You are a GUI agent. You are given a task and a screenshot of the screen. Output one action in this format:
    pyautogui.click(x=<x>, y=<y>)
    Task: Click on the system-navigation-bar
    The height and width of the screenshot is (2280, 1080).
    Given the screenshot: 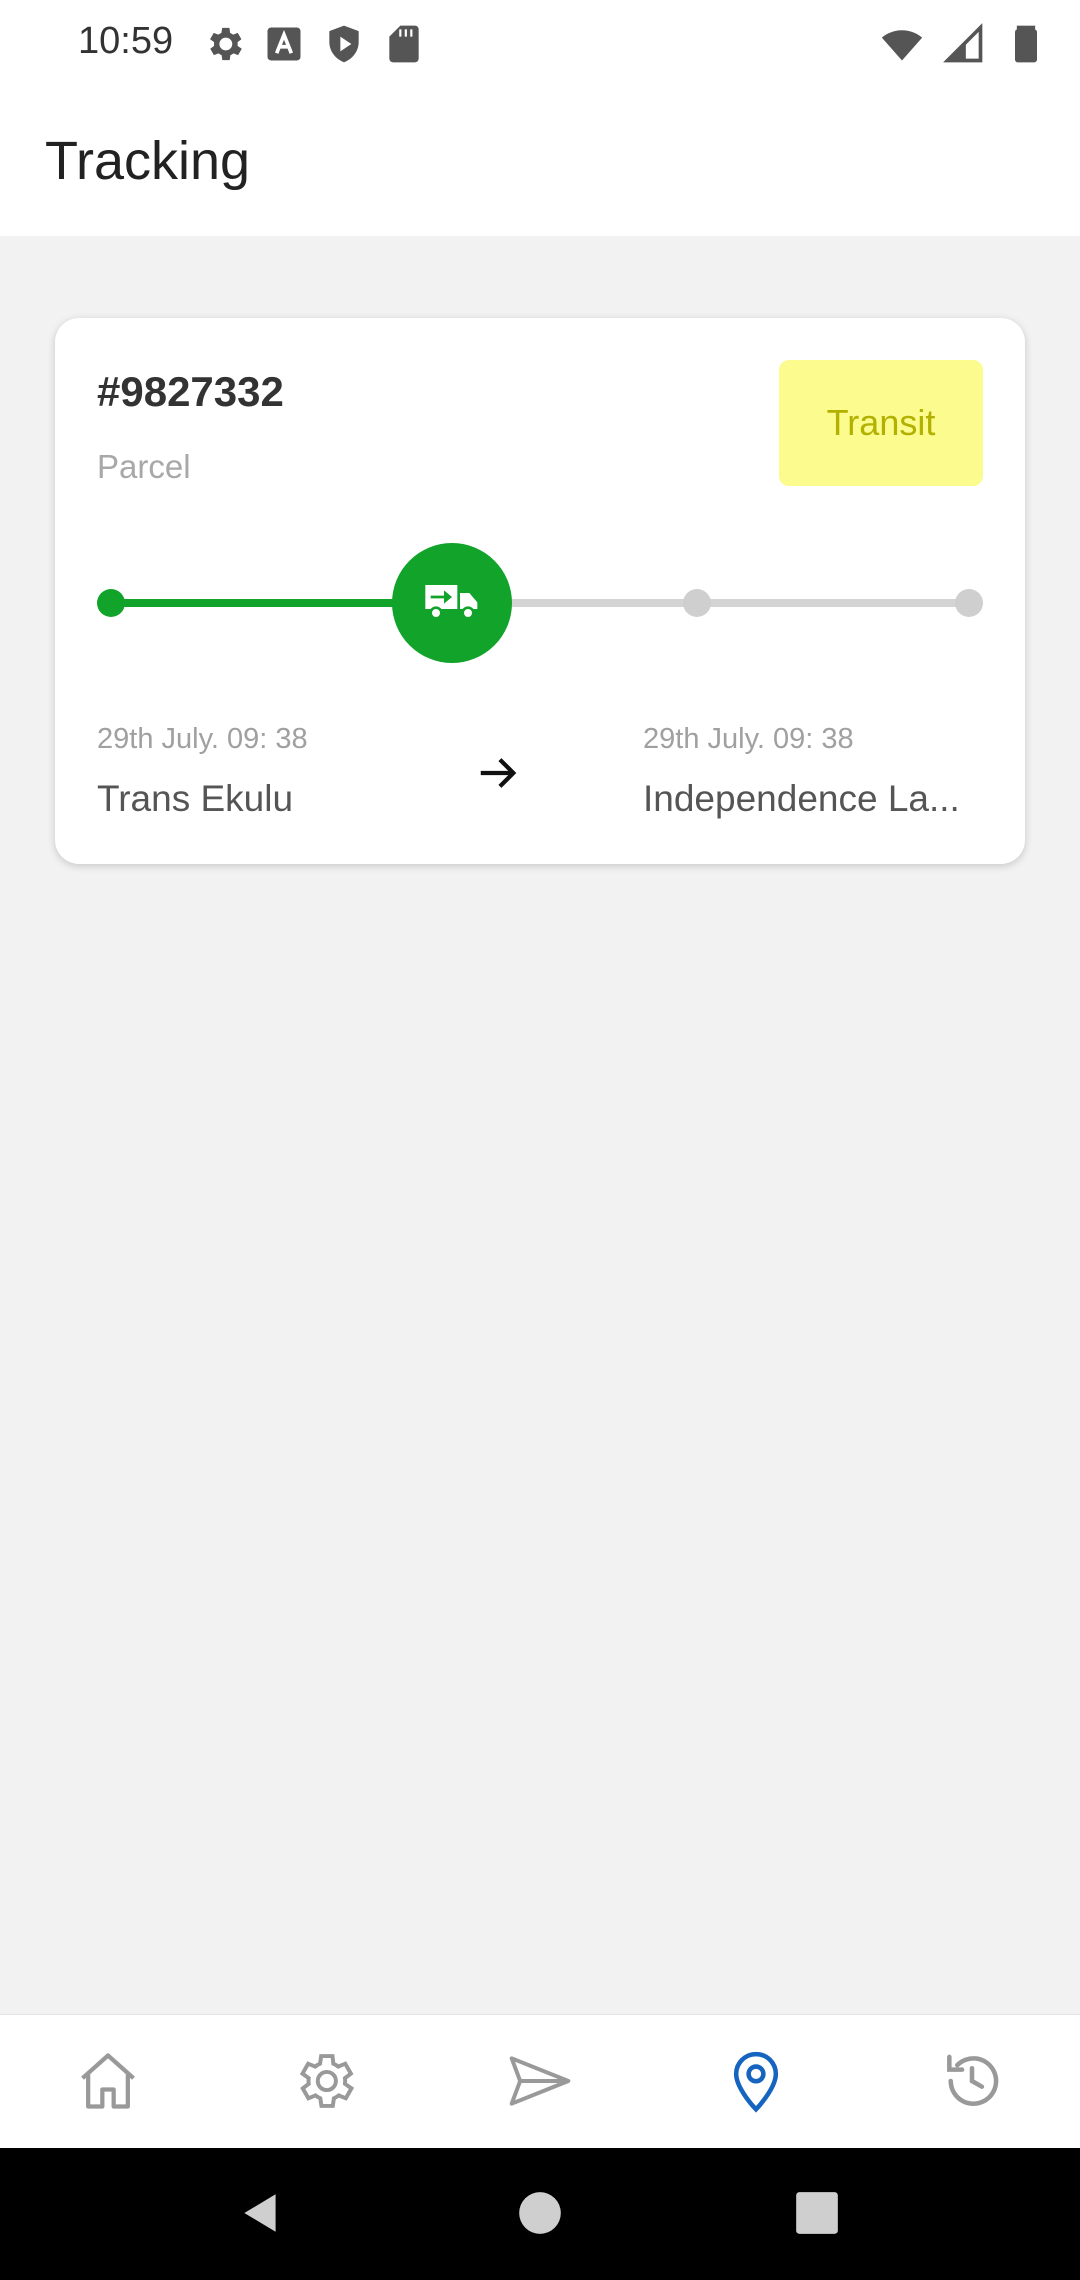 What is the action you would take?
    pyautogui.click(x=540, y=2214)
    